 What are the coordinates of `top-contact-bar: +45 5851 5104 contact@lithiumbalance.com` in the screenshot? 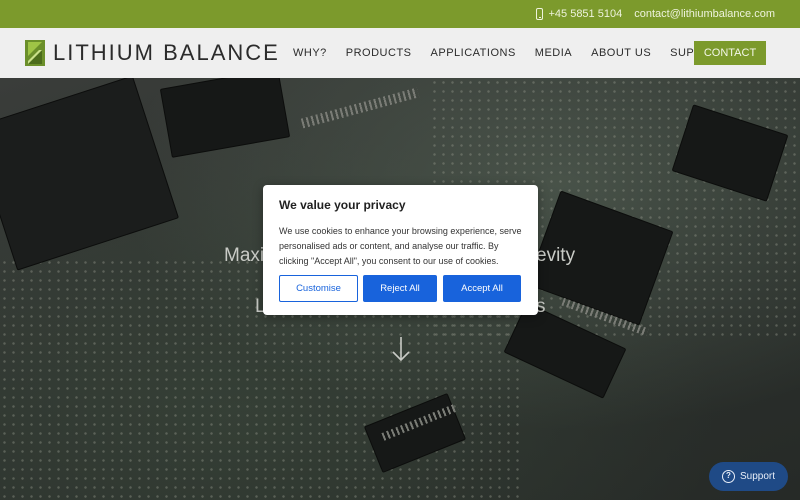 It's located at (400, 14).